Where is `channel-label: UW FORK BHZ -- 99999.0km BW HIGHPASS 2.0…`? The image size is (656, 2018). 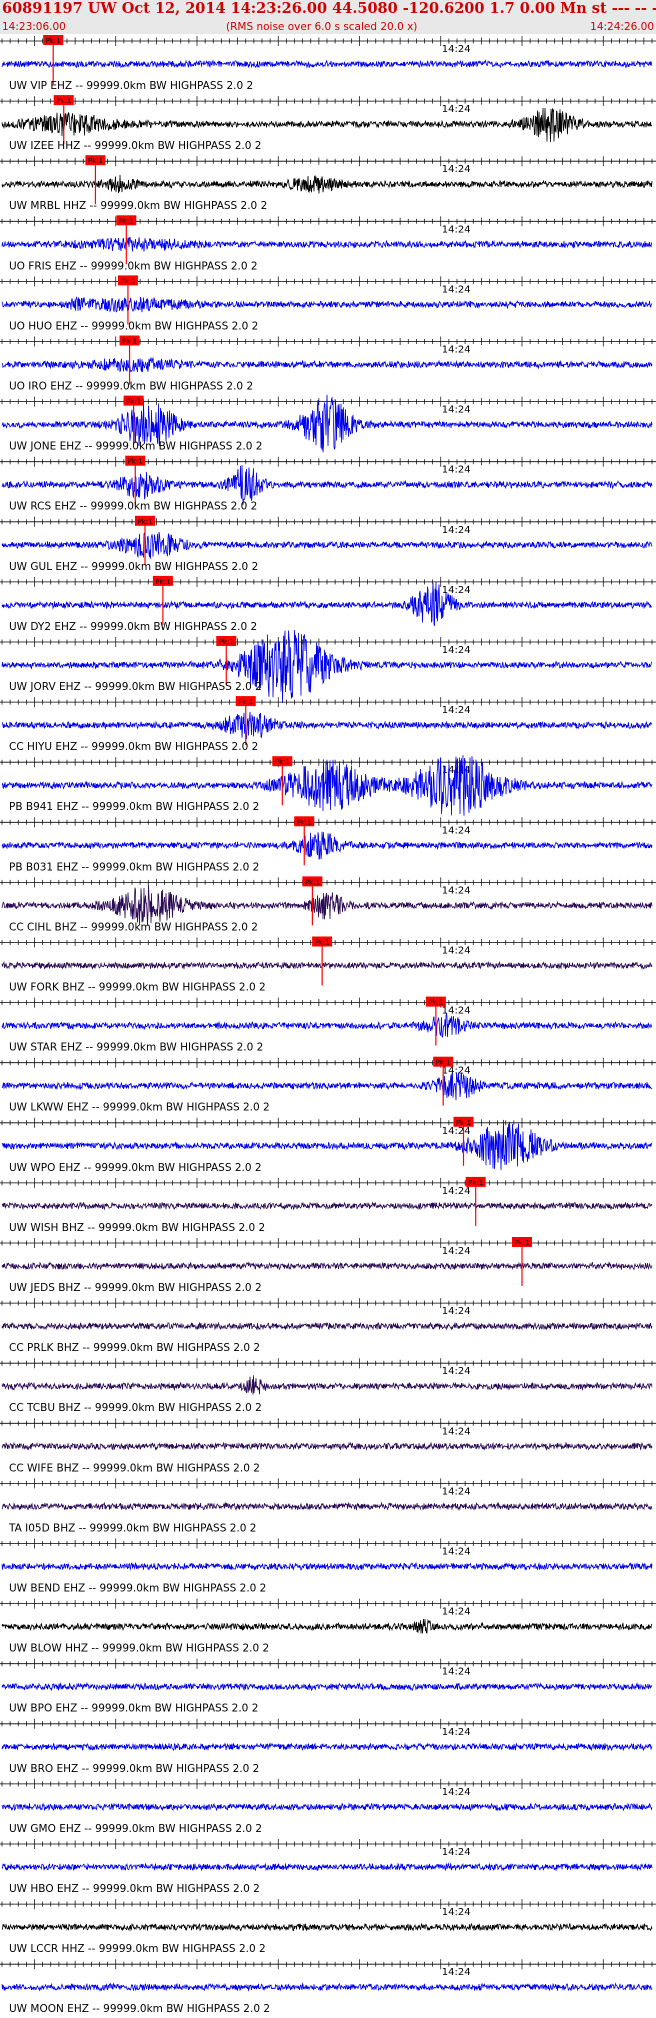
channel-label: UW FORK BHZ -- 99999.0km BW HIGHPASS 2.0… is located at coordinates (137, 988).